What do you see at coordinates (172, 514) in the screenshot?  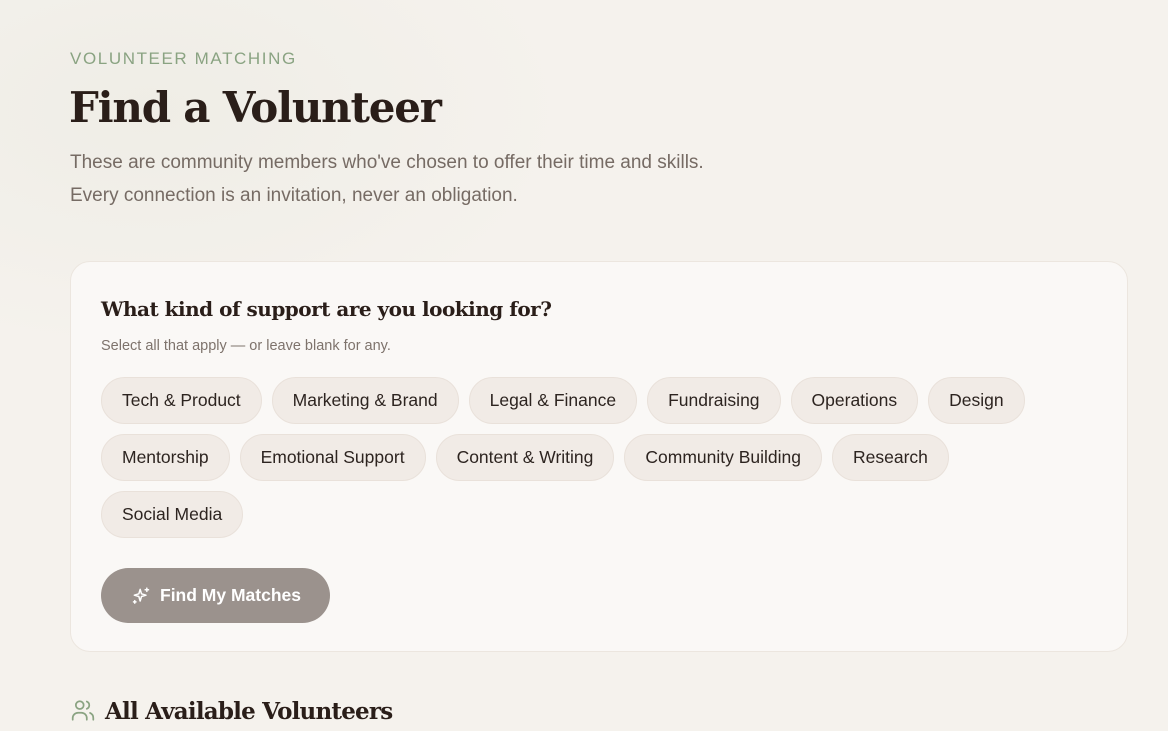 I see `category-chip: Social Media` at bounding box center [172, 514].